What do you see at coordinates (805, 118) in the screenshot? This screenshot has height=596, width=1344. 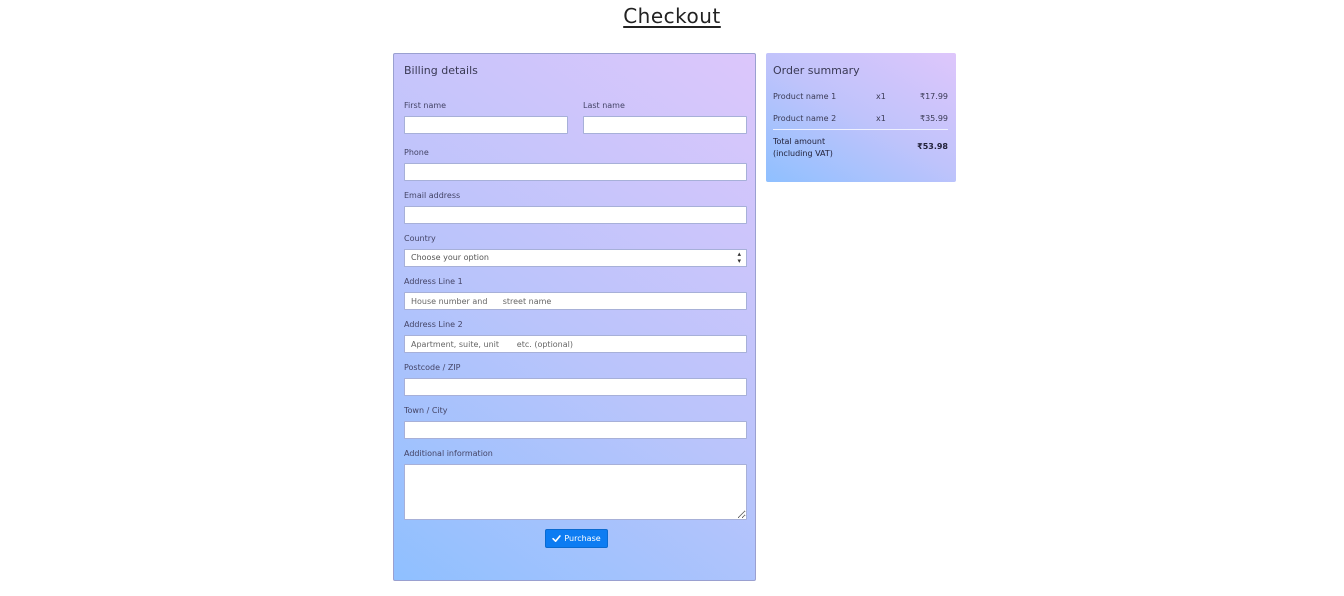 I see `summary-item-name: Product name 2` at bounding box center [805, 118].